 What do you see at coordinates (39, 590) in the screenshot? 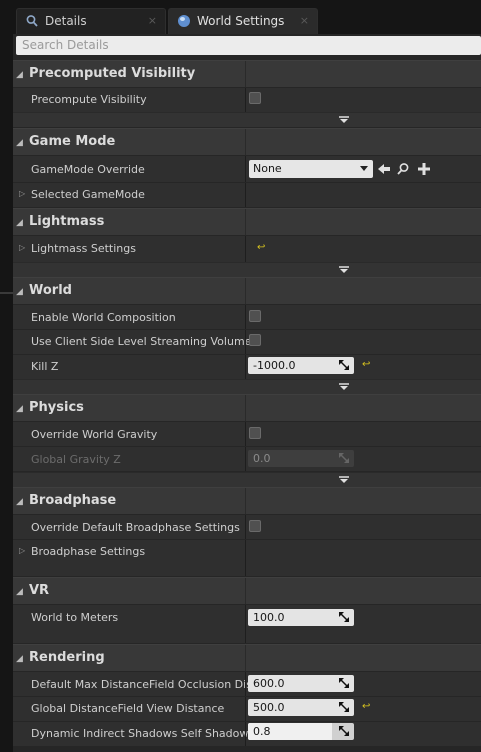
I see `section-title: VR` at bounding box center [39, 590].